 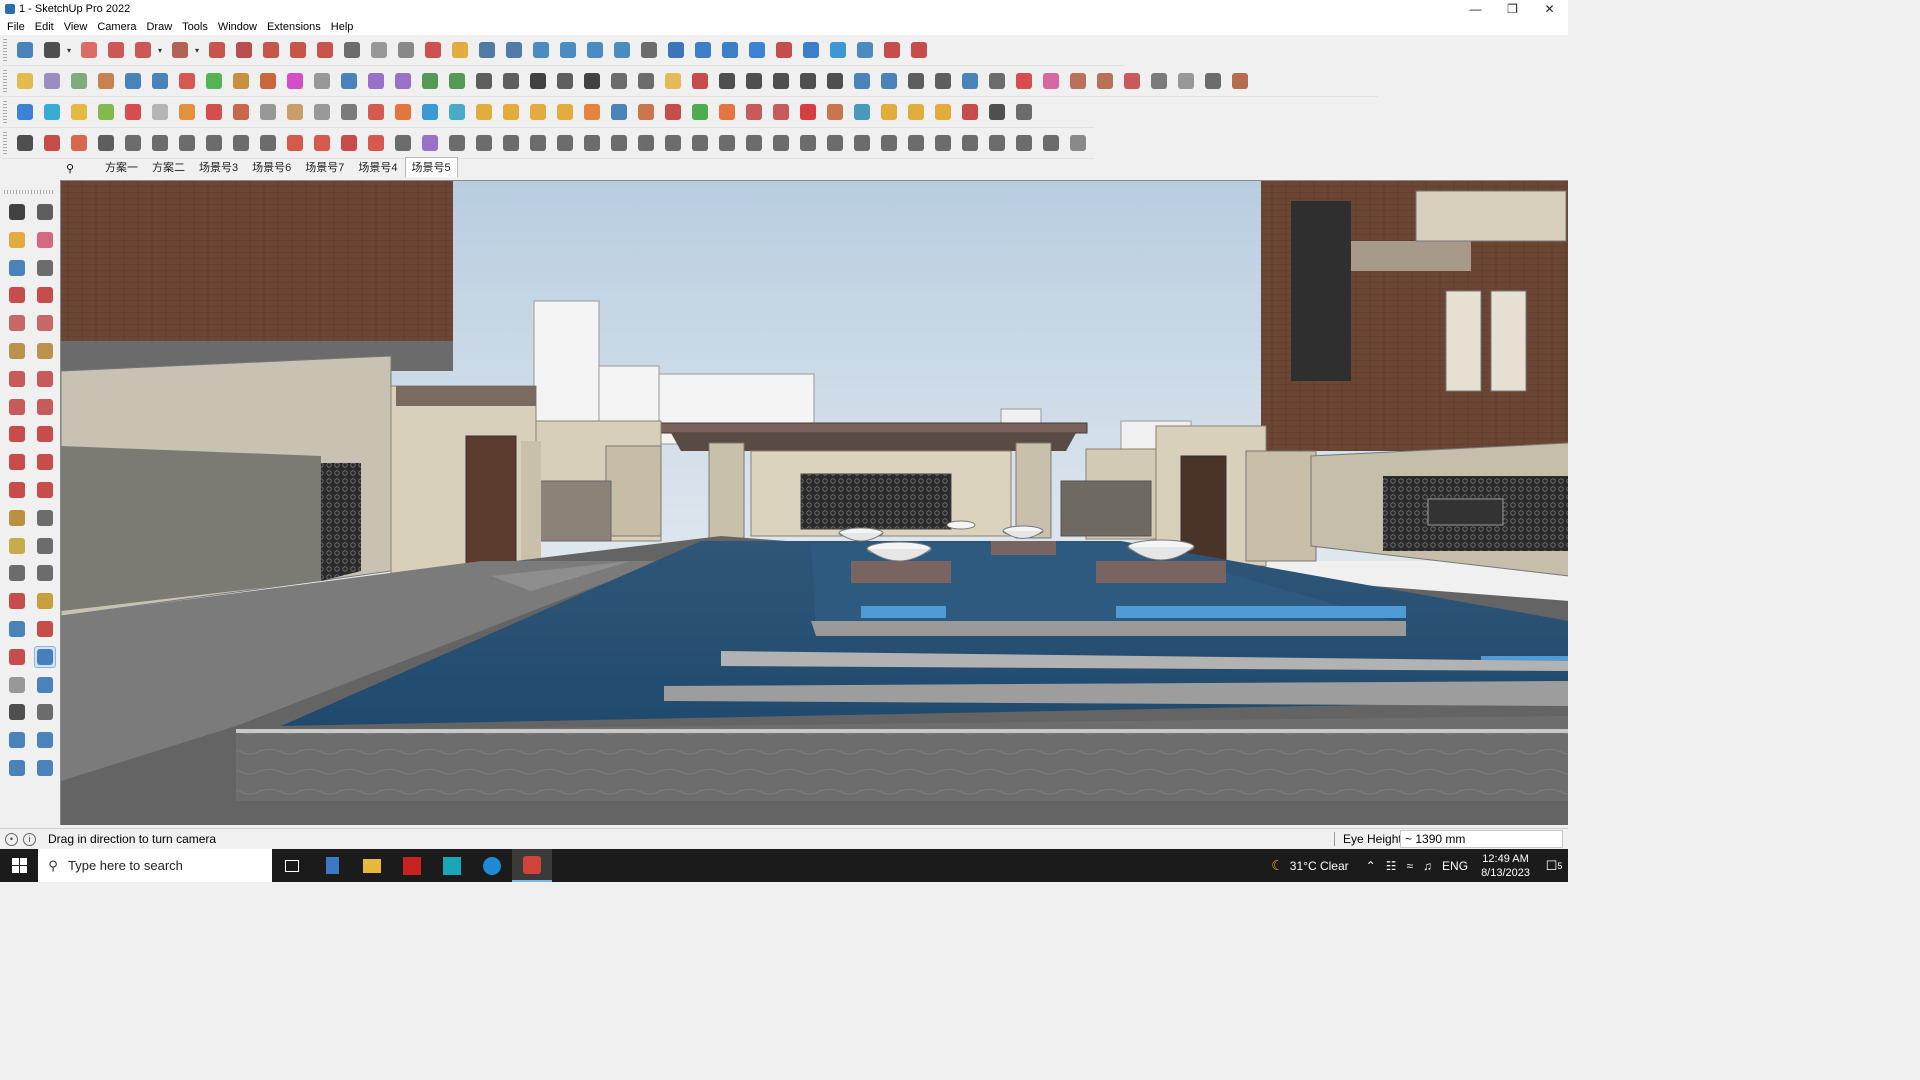 I want to click on volume-icon: ♫, so click(x=1427, y=866).